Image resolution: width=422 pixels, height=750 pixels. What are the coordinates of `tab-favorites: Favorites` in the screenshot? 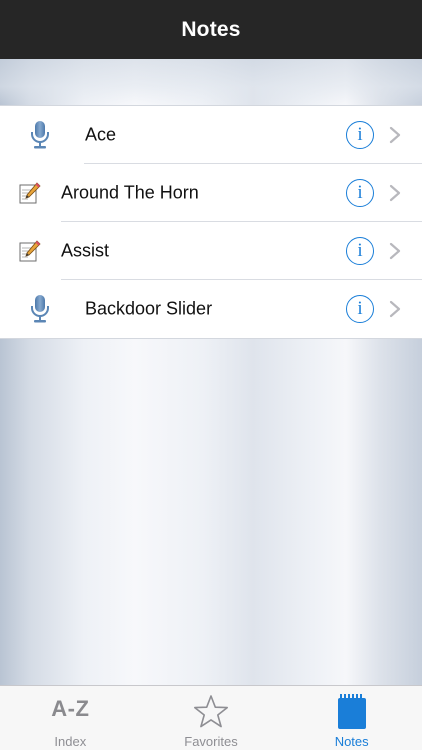 It's located at (211, 718).